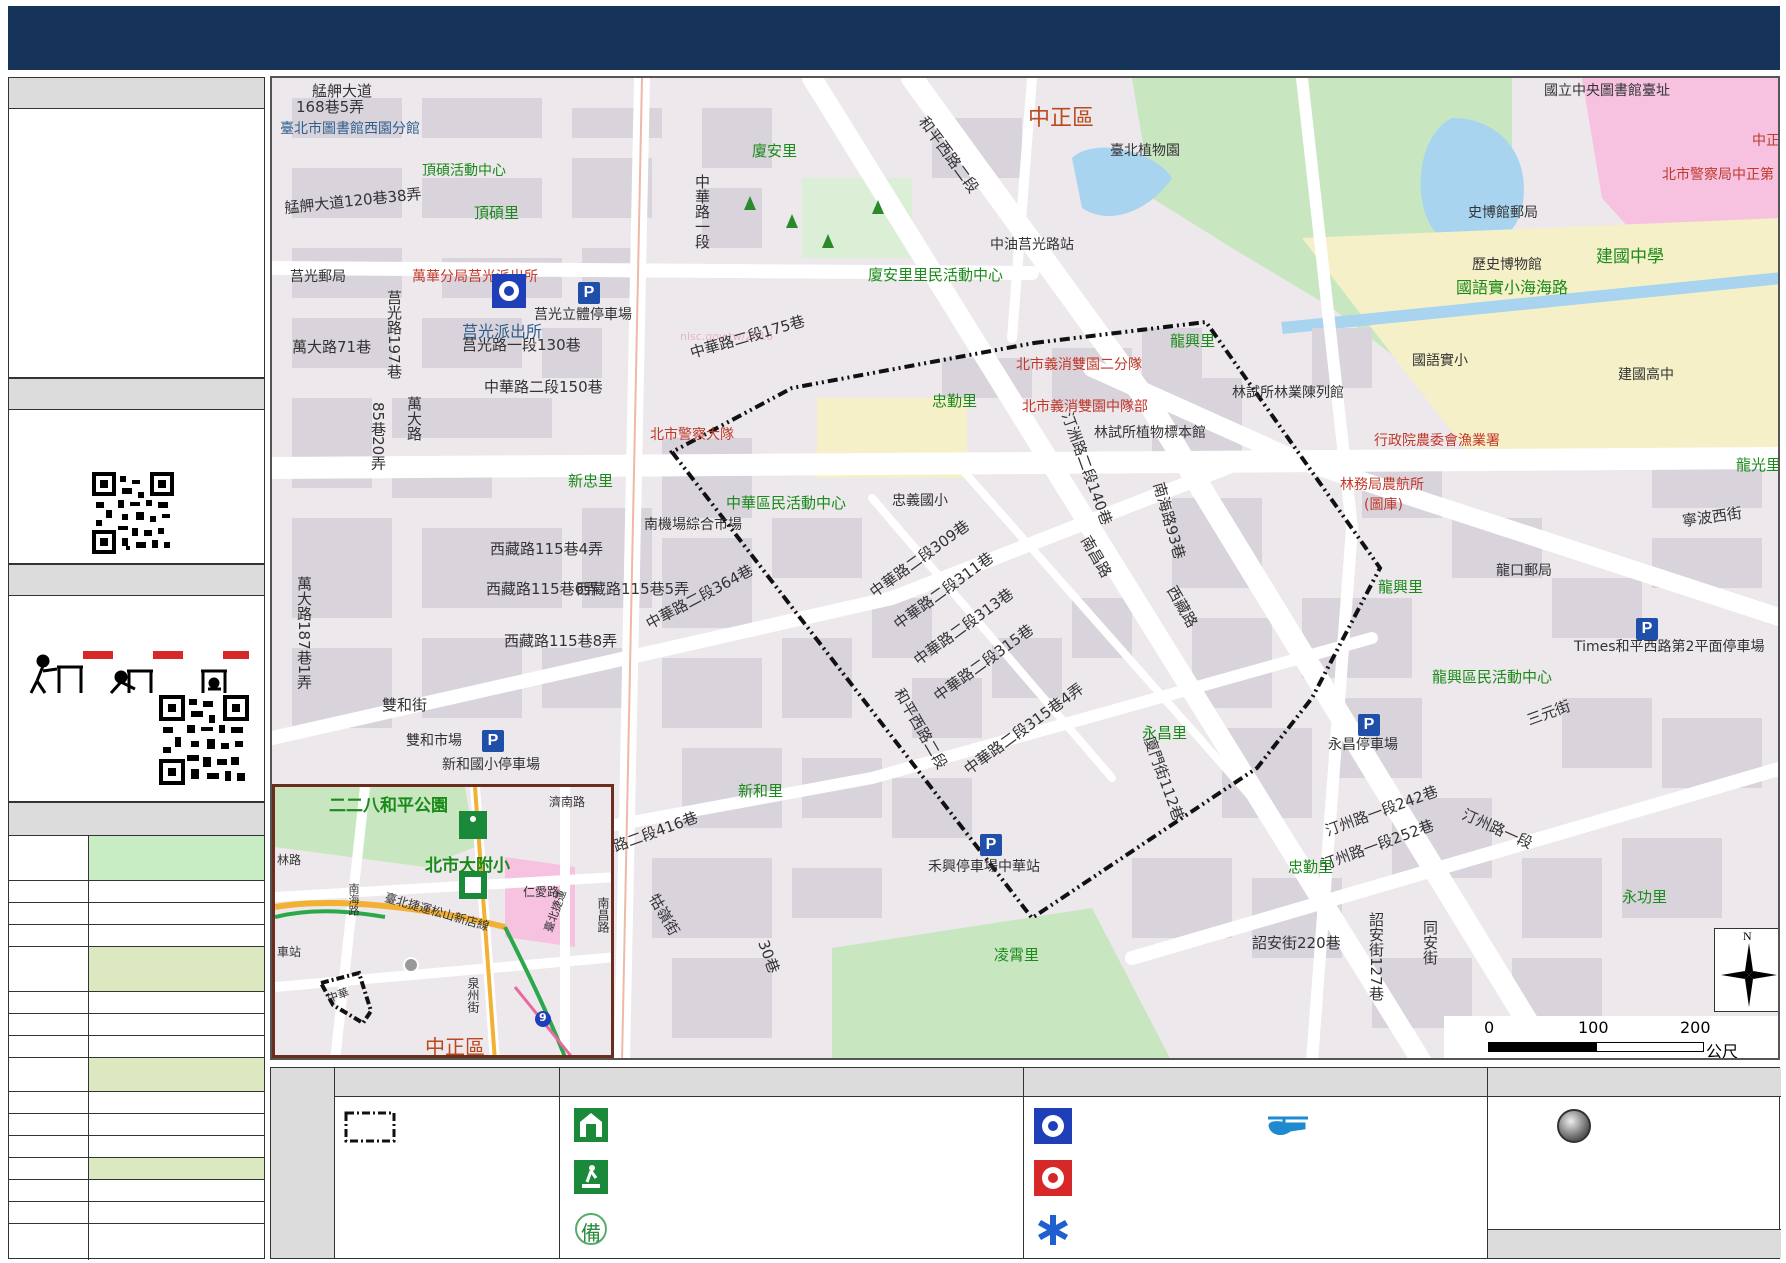 The width and height of the screenshot is (1786, 1263). Describe the element at coordinates (1611, 1038) in the screenshot. I see `scale-bar: 0 100 200 公尺` at that location.